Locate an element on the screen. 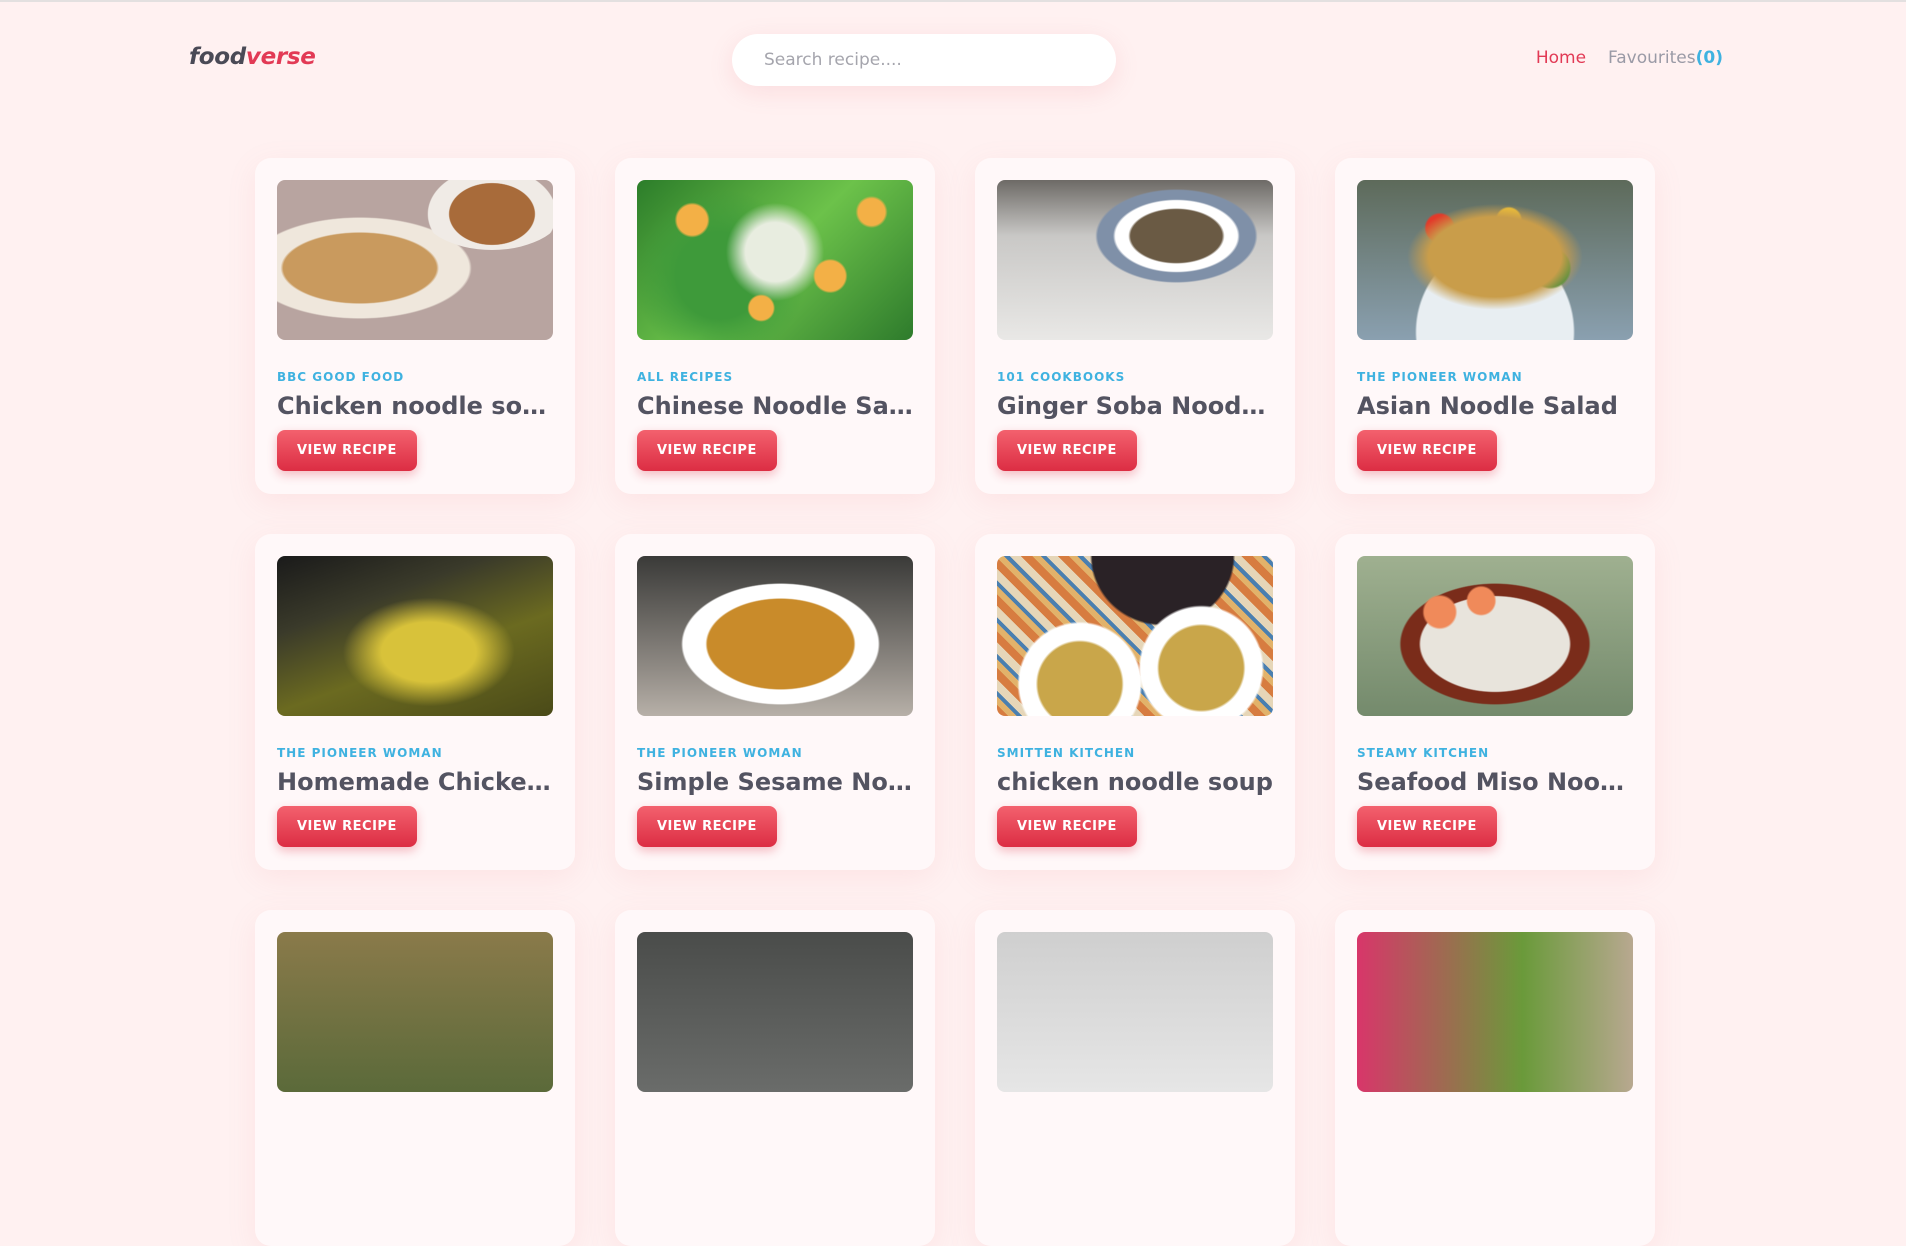 The image size is (1906, 1246). logo: foodverse is located at coordinates (252, 57).